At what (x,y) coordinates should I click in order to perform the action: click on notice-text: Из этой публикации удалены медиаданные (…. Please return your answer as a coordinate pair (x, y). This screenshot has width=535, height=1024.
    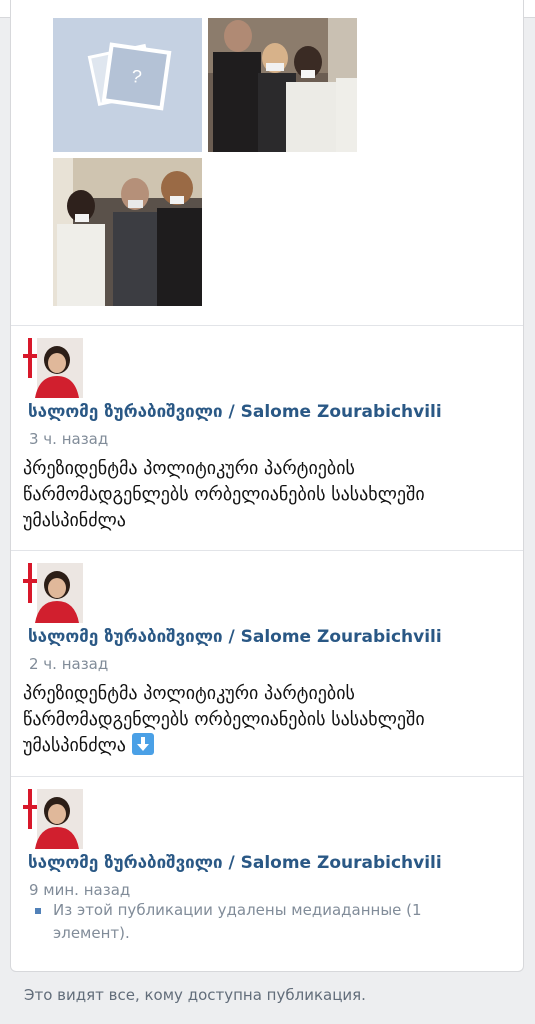
    Looking at the image, I should click on (237, 921).